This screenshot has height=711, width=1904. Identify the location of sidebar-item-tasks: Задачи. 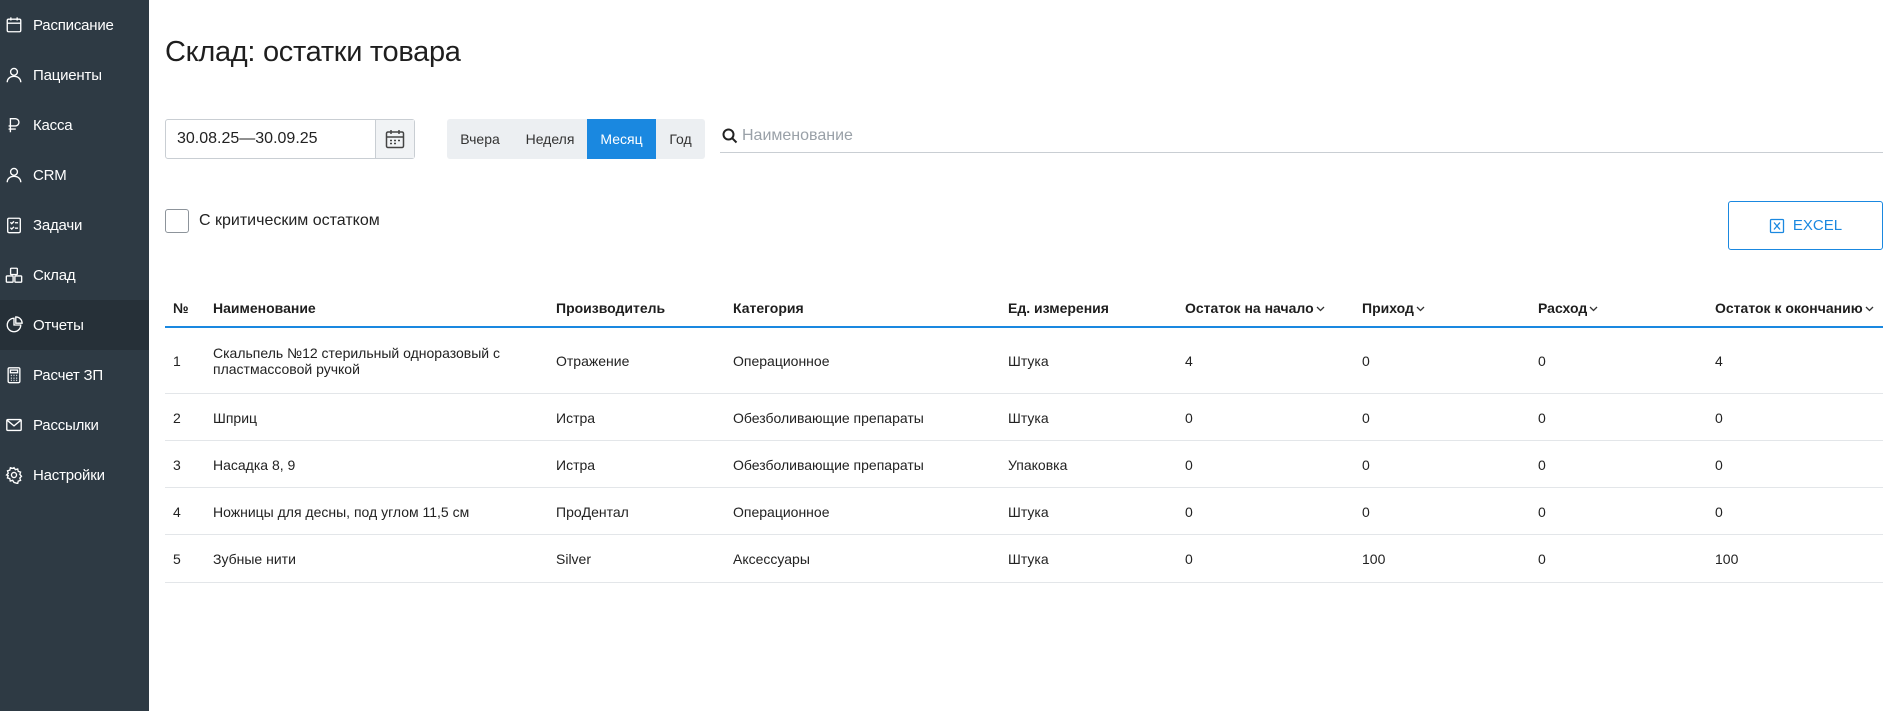
(74, 225).